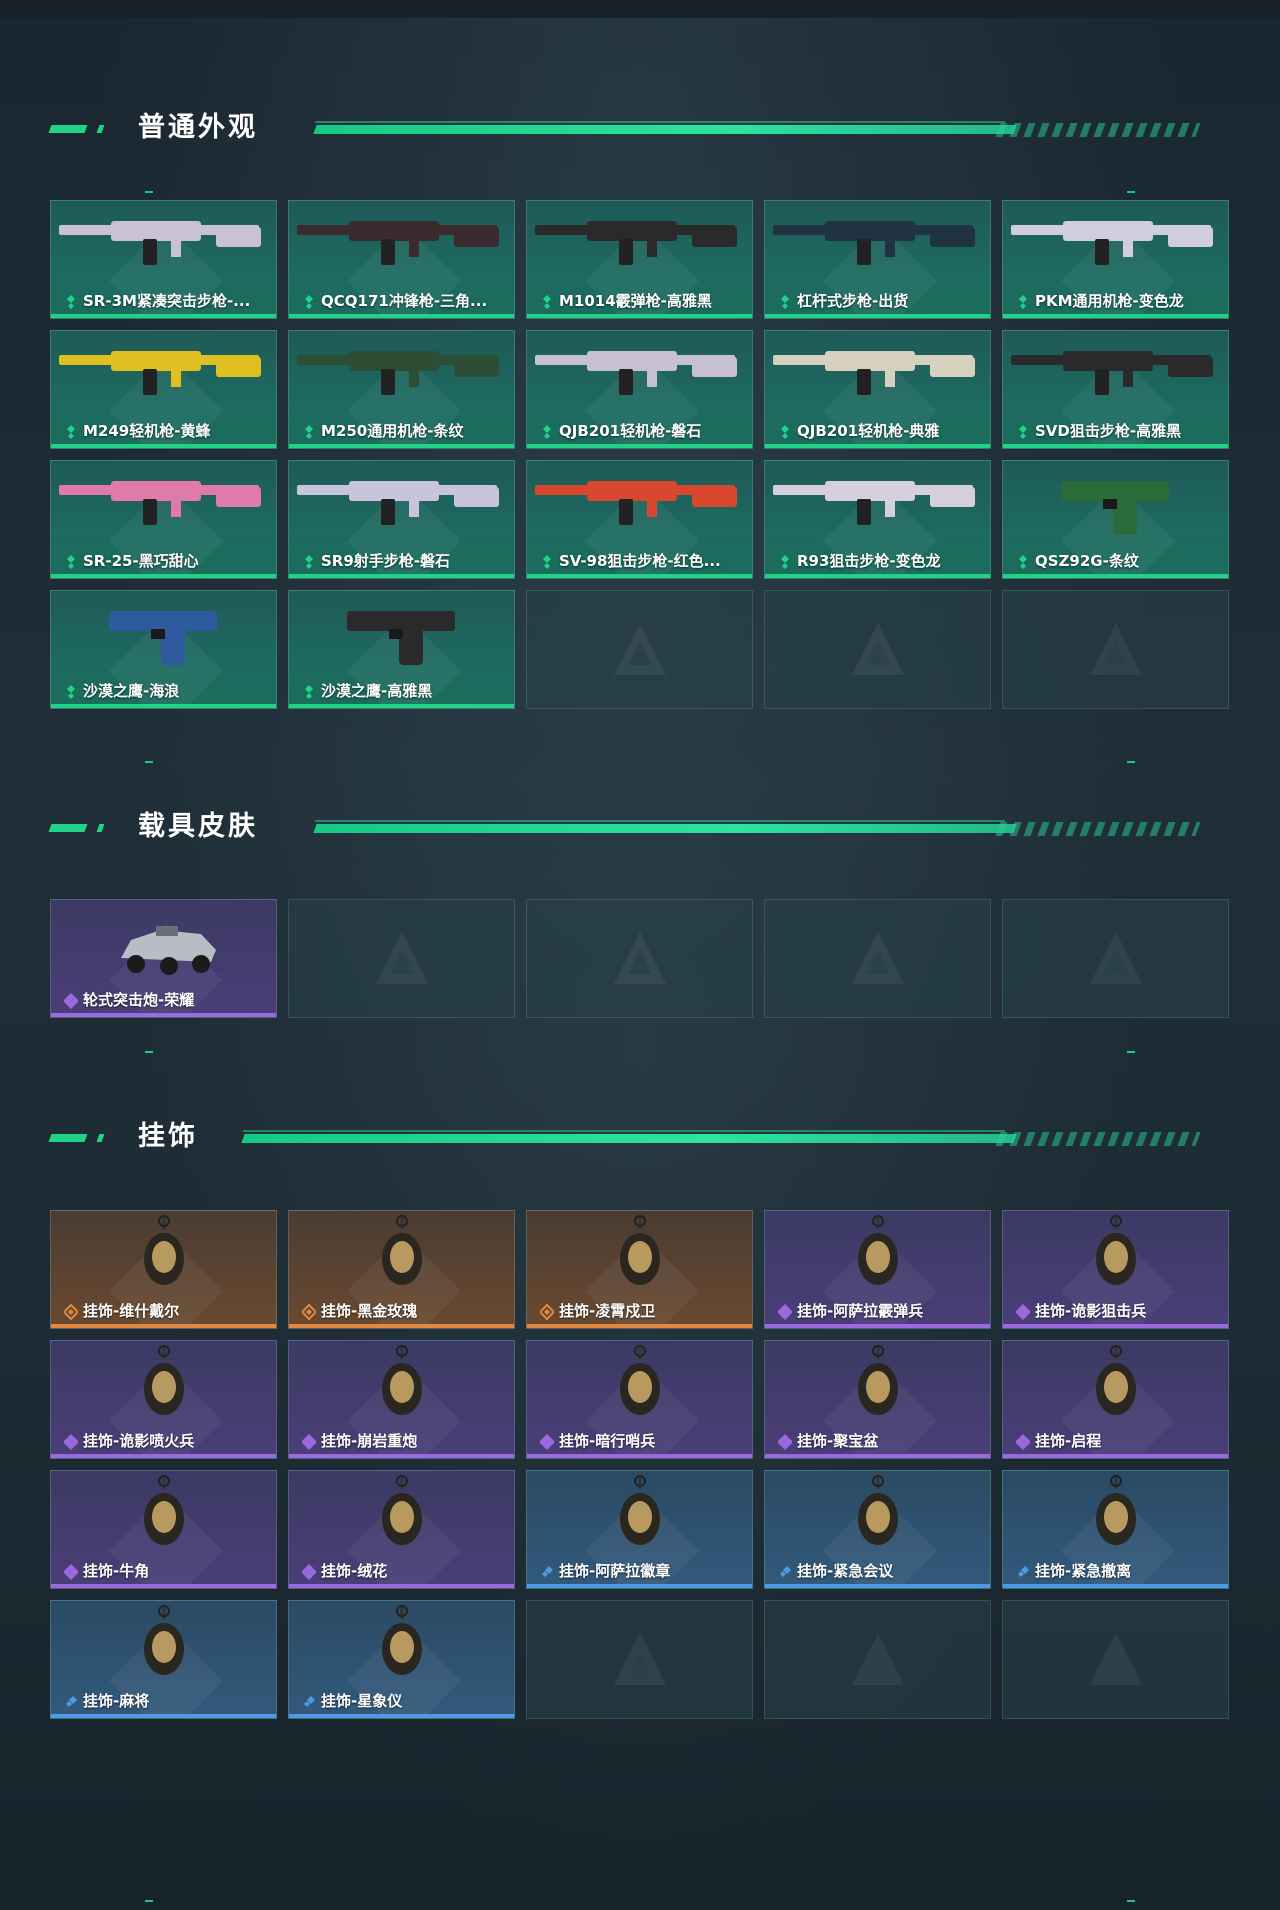  Describe the element at coordinates (877, 389) in the screenshot. I see `item-card: QJB201轻机枪-典雅` at that location.